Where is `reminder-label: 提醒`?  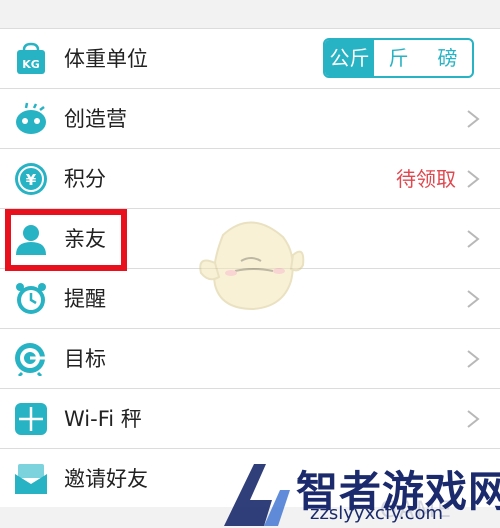 reminder-label: 提醒 is located at coordinates (85, 299).